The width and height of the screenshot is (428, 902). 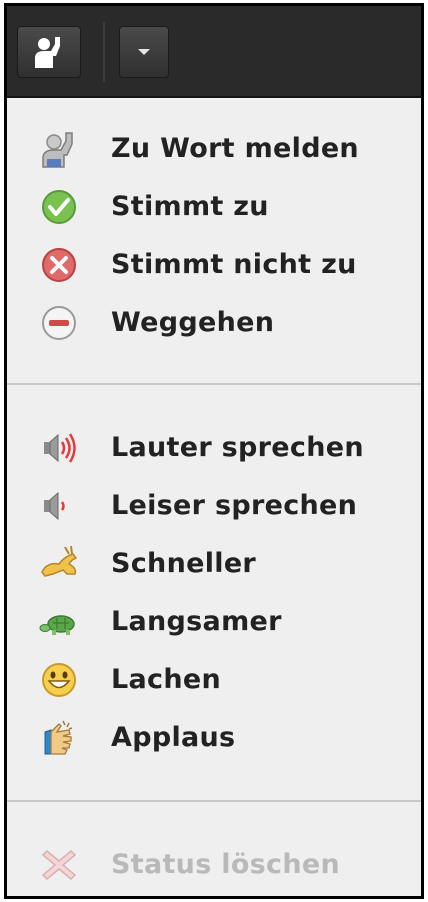 What do you see at coordinates (193, 322) in the screenshot?
I see `menu-item-label: Weggehen` at bounding box center [193, 322].